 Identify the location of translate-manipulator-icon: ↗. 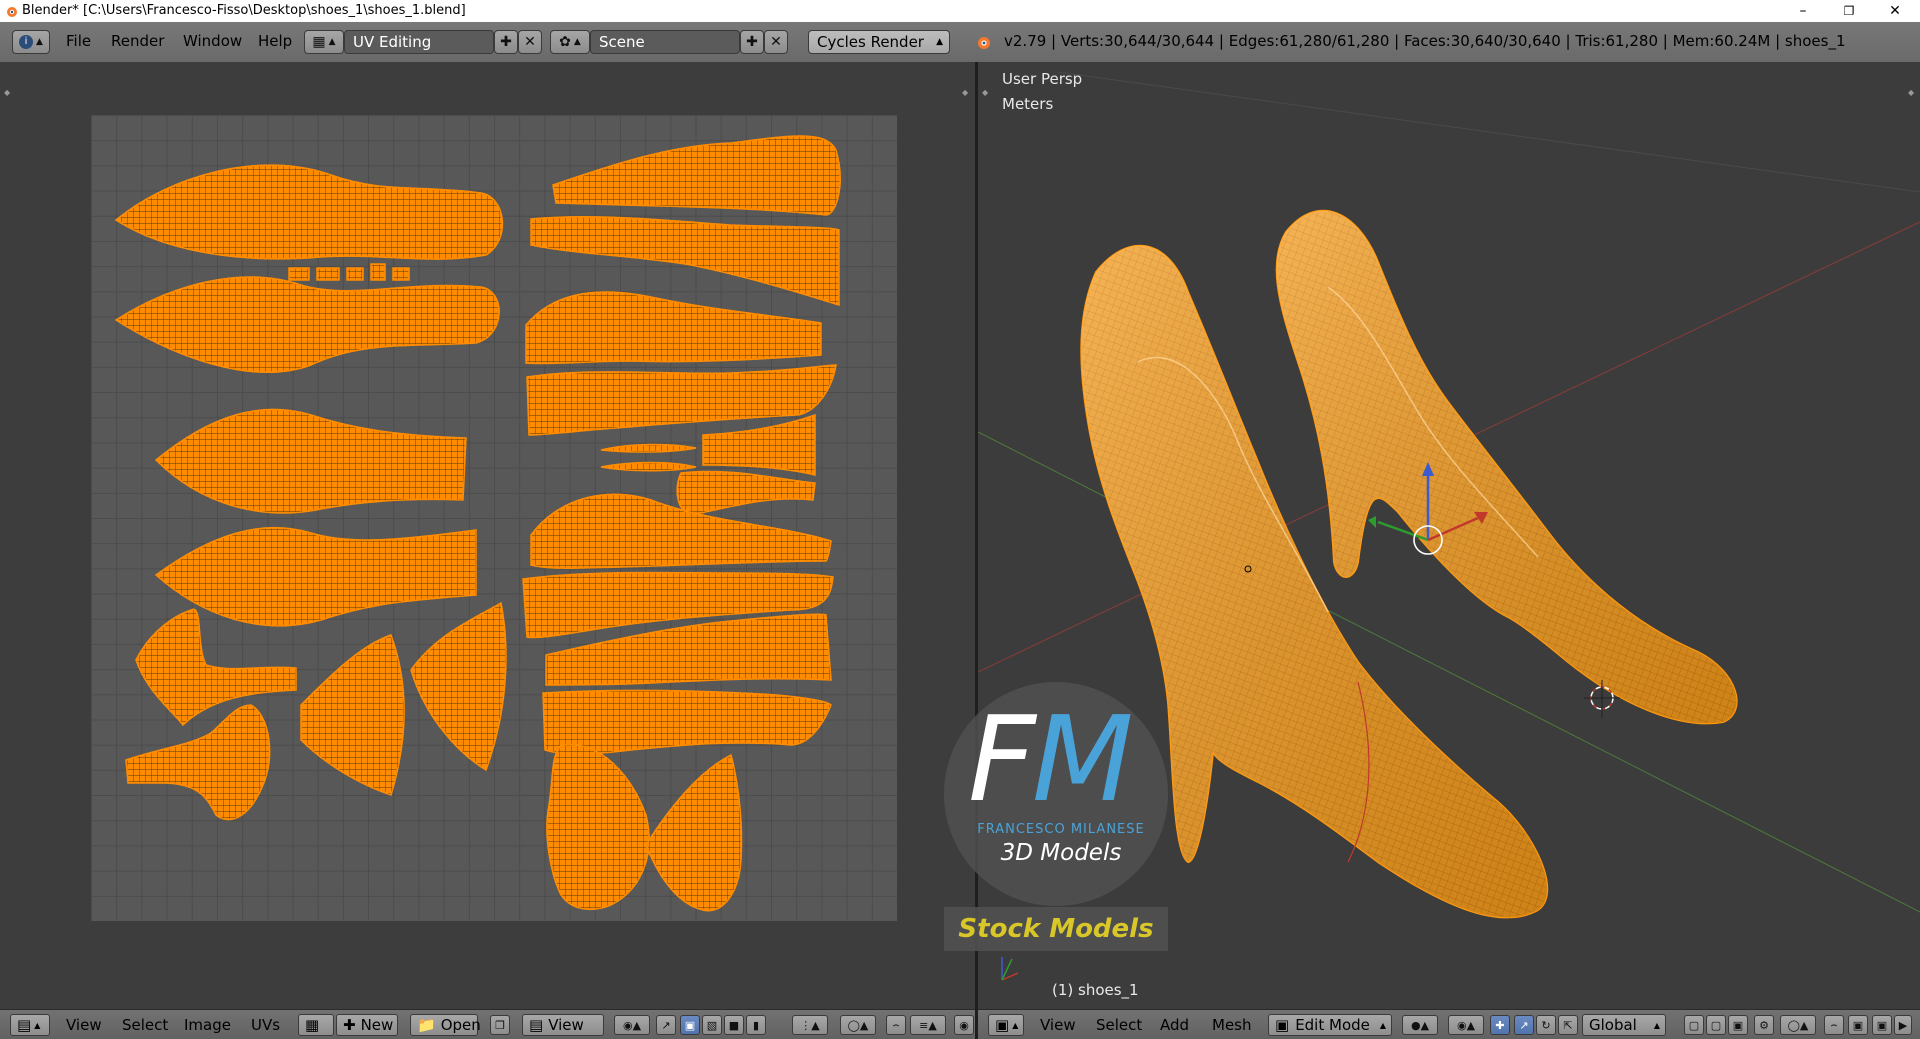
(1524, 1025).